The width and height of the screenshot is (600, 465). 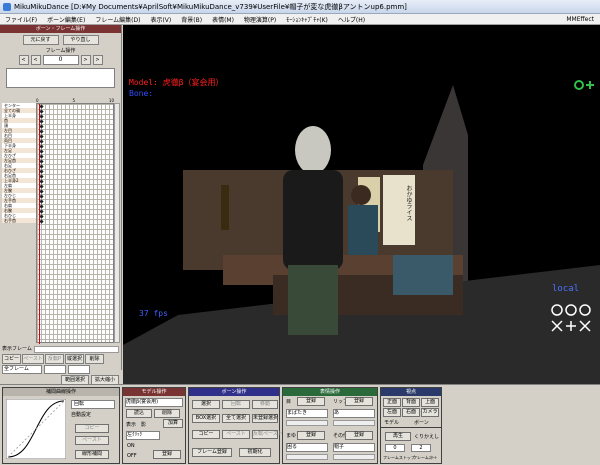 What do you see at coordinates (93, 404) in the screenshot?
I see `interp-axis-select: 回転` at bounding box center [93, 404].